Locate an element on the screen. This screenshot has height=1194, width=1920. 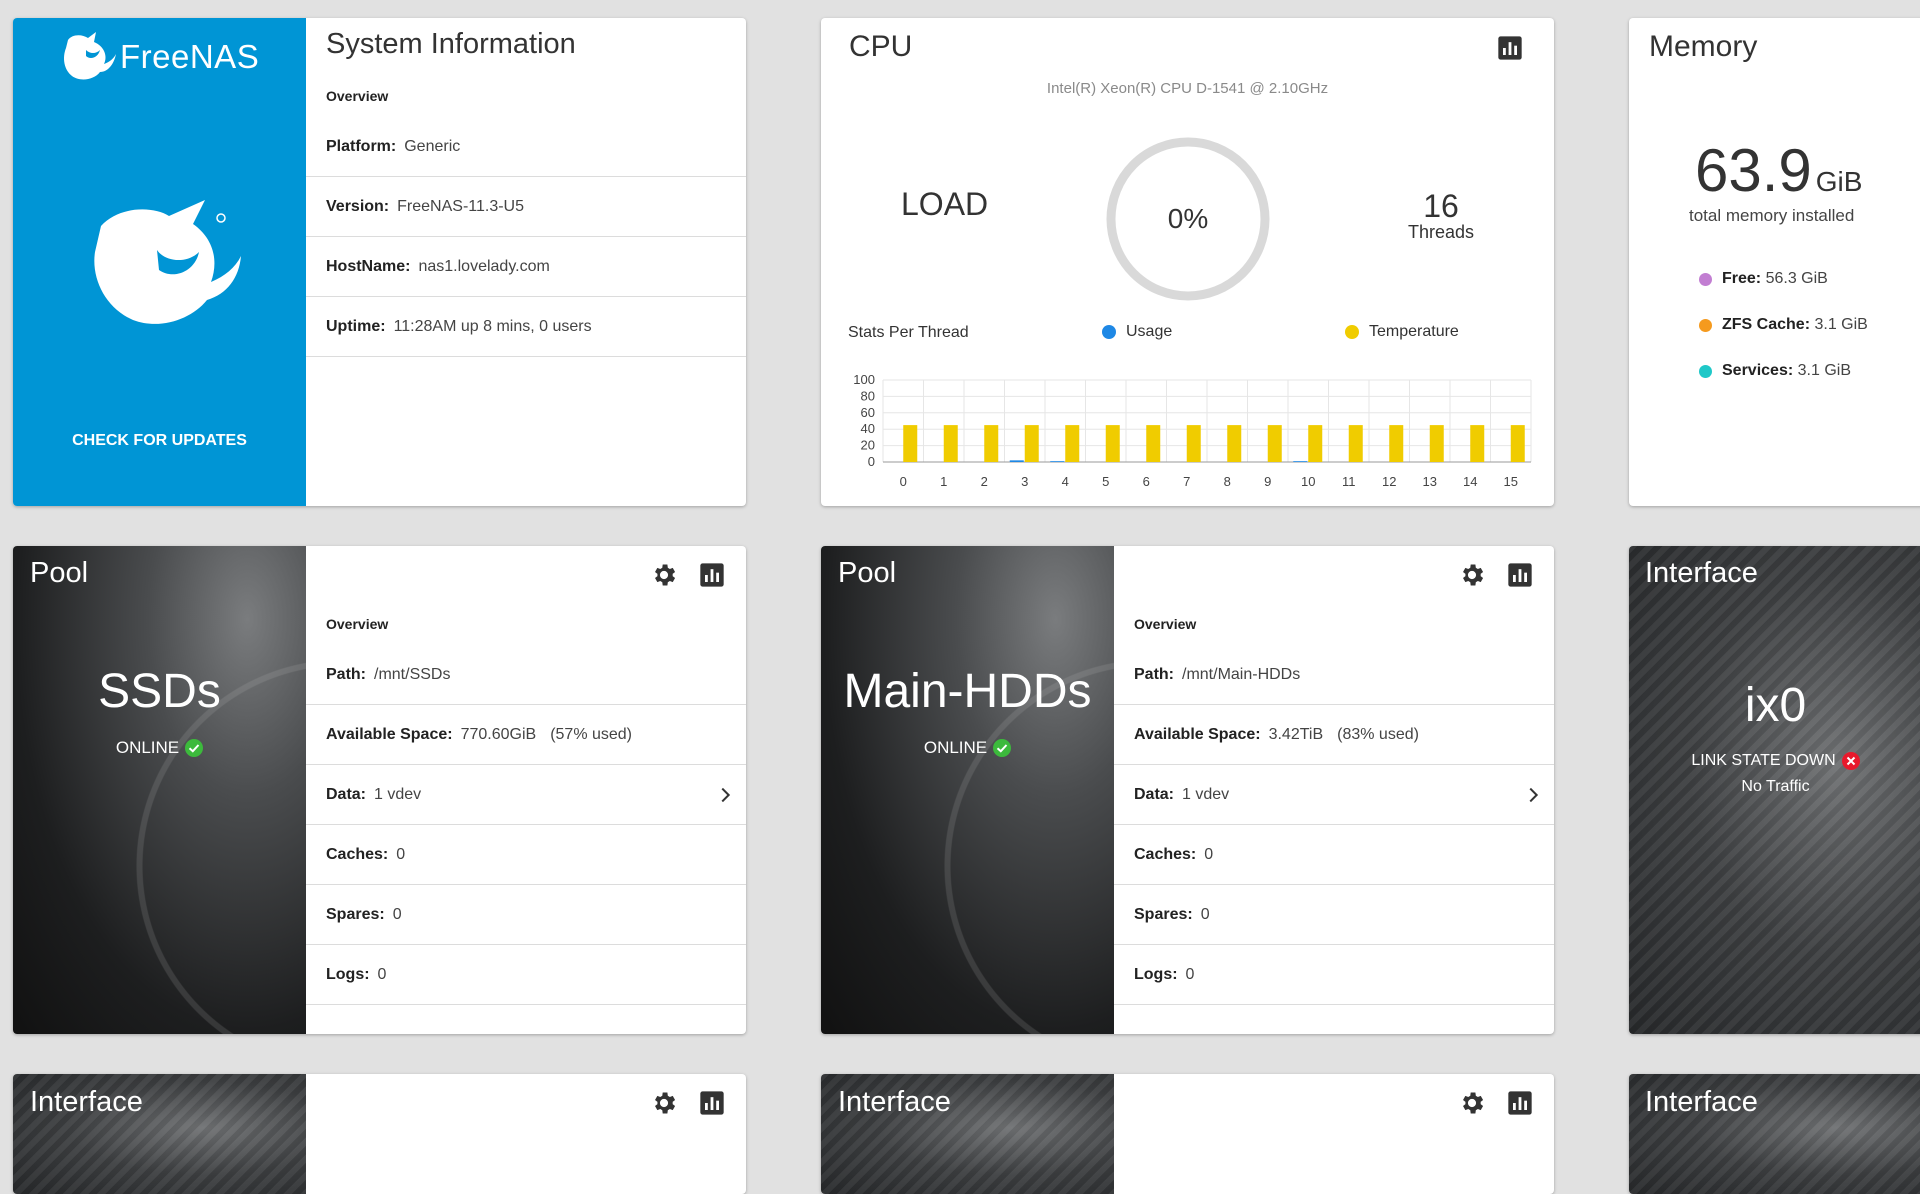
cpu-model: Intel(R) Xeon(R) CPU D-1541 @ 2.10GHz is located at coordinates (1187, 88).